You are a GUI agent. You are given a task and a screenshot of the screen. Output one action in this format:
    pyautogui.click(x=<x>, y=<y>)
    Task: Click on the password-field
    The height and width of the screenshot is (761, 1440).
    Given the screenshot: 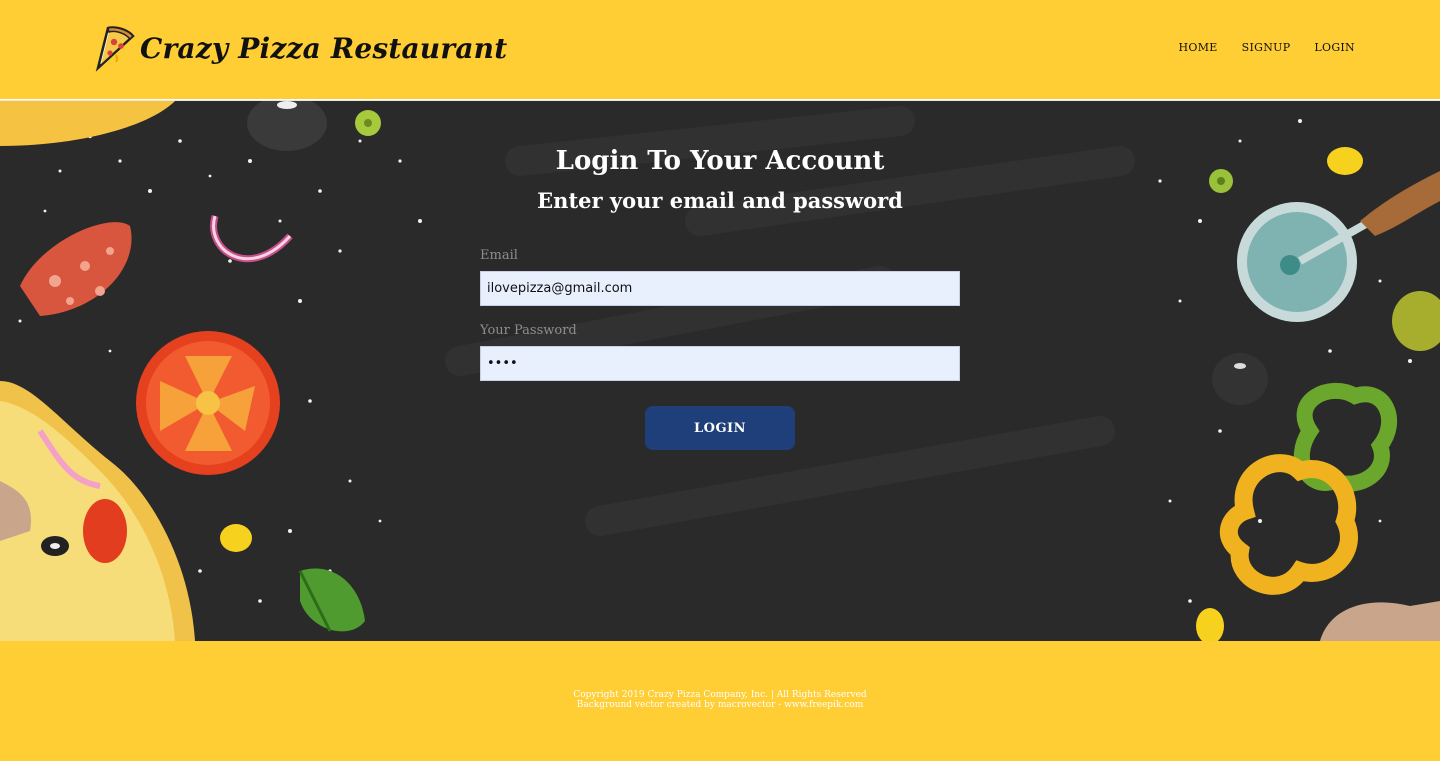 What is the action you would take?
    pyautogui.click(x=720, y=363)
    